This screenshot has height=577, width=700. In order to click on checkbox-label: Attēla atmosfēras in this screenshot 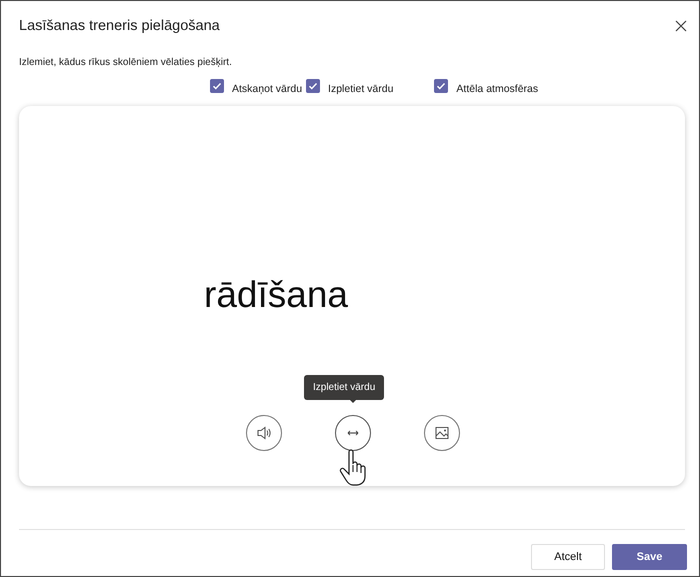, I will do `click(497, 88)`.